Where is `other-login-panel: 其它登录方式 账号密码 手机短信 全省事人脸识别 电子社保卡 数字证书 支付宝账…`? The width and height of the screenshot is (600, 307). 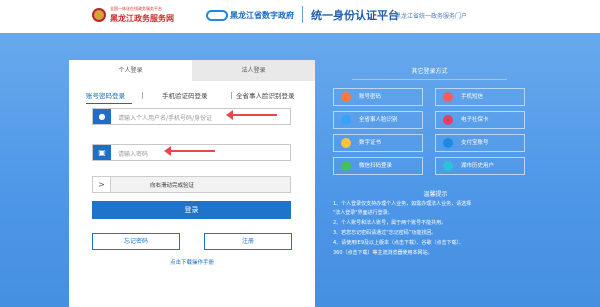
other-login-panel: 其它登录方式 账号密码 手机短信 全省事人脸识别 电子社保卡 数字证书 支付宝账… is located at coordinates (429, 125).